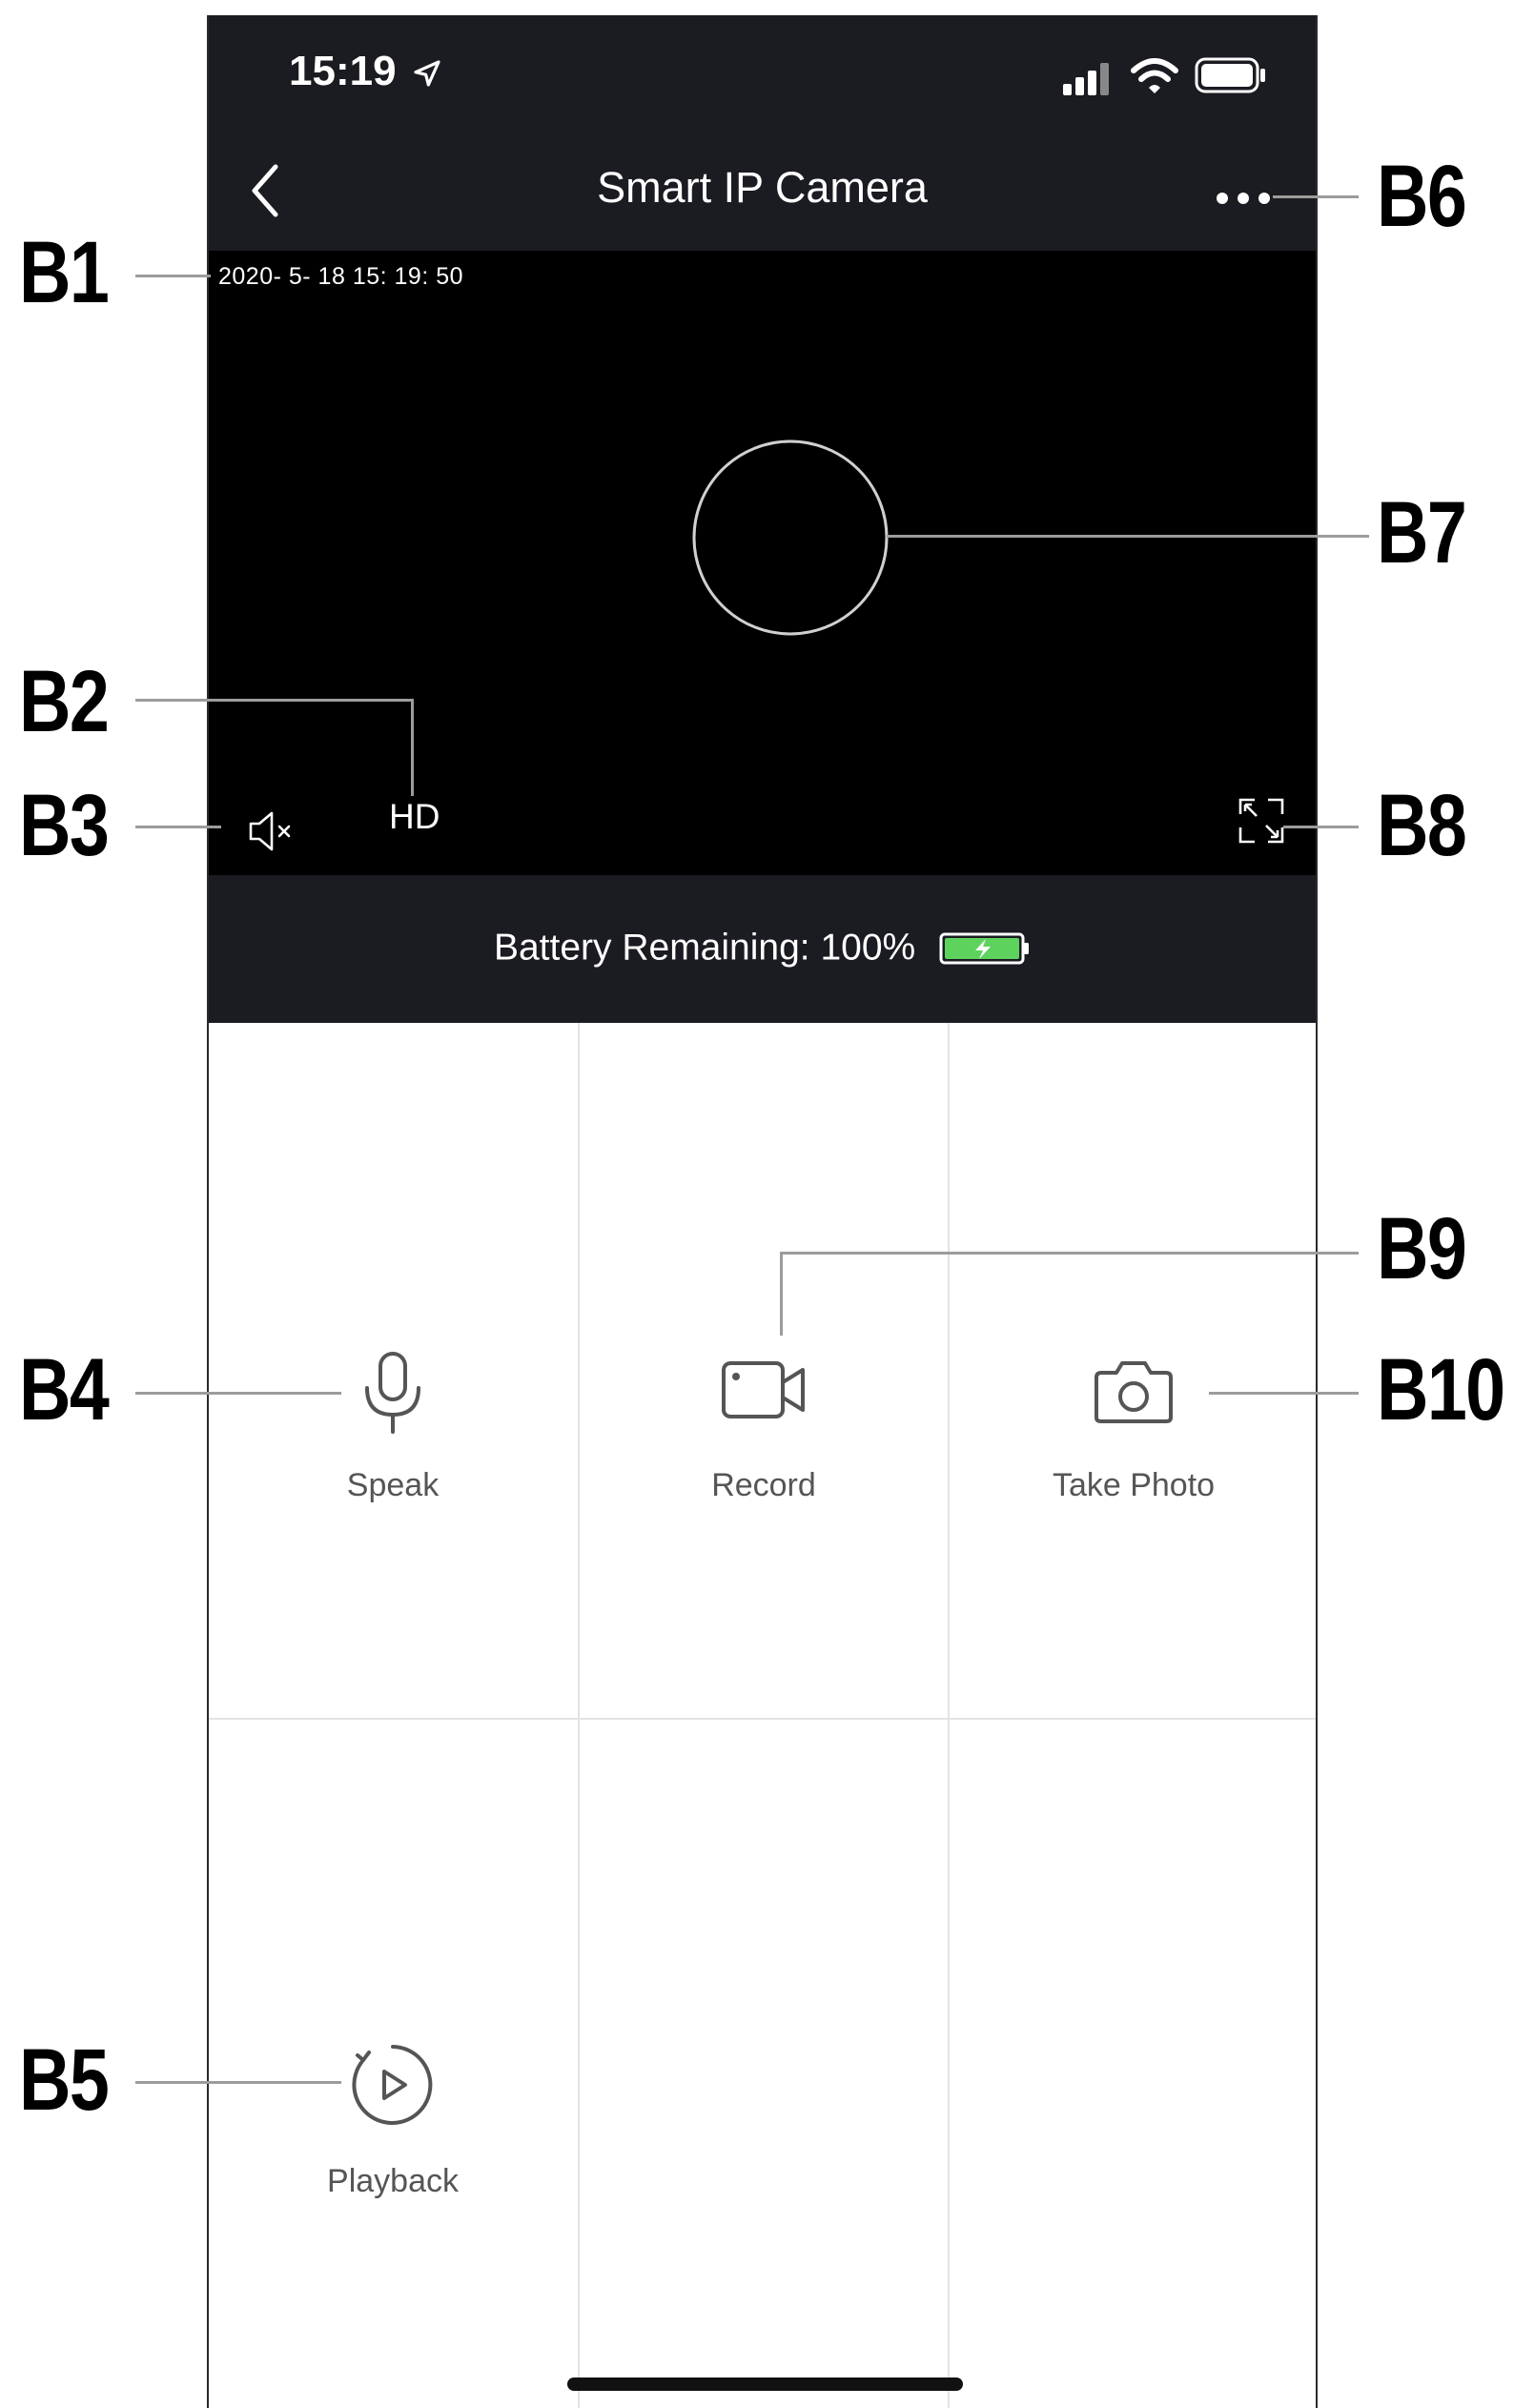  What do you see at coordinates (64, 825) in the screenshot?
I see `callout-b3: B3` at bounding box center [64, 825].